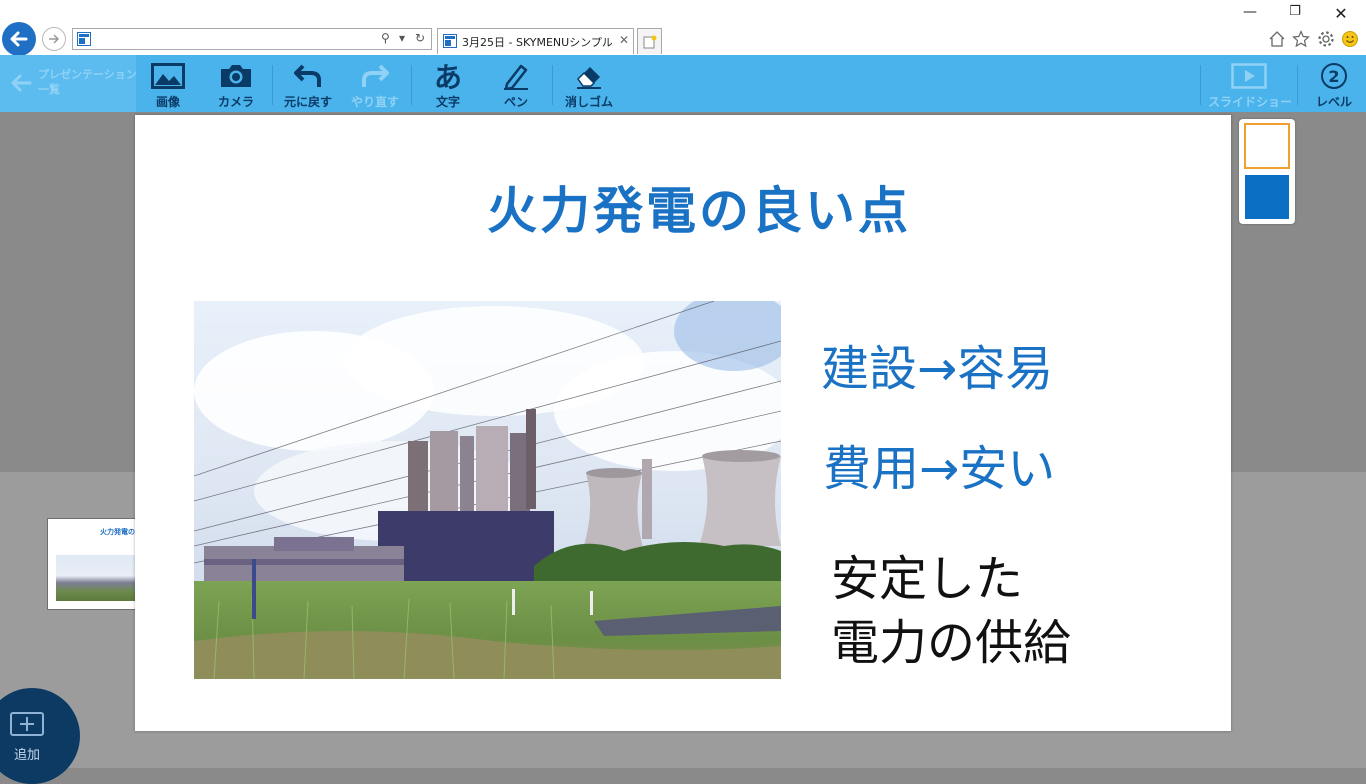 The width and height of the screenshot is (1366, 784). Describe the element at coordinates (420, 38) in the screenshot. I see `refresh-icon: ↻` at that location.